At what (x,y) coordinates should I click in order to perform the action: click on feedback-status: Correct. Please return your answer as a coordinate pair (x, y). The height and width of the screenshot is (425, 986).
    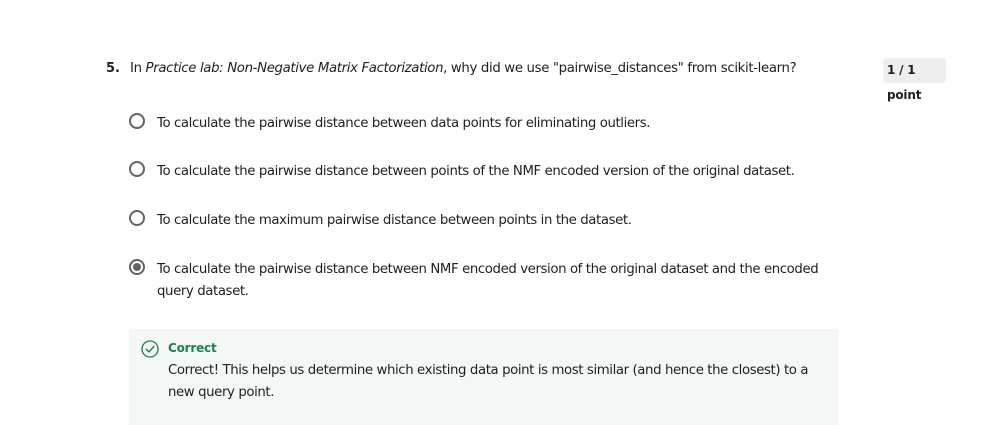
    Looking at the image, I should click on (192, 348).